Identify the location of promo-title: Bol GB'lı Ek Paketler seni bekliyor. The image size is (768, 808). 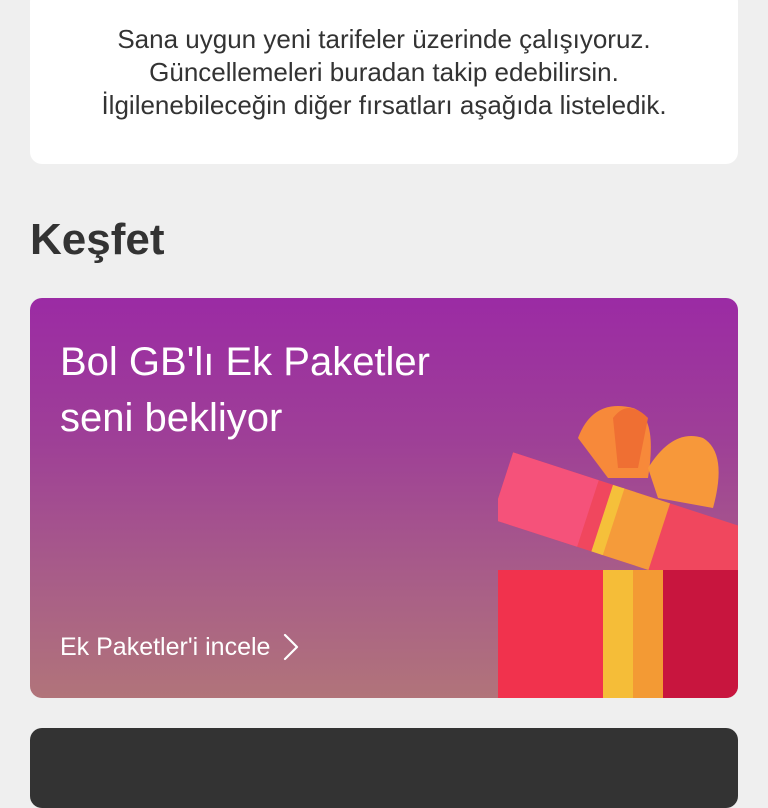
(245, 390).